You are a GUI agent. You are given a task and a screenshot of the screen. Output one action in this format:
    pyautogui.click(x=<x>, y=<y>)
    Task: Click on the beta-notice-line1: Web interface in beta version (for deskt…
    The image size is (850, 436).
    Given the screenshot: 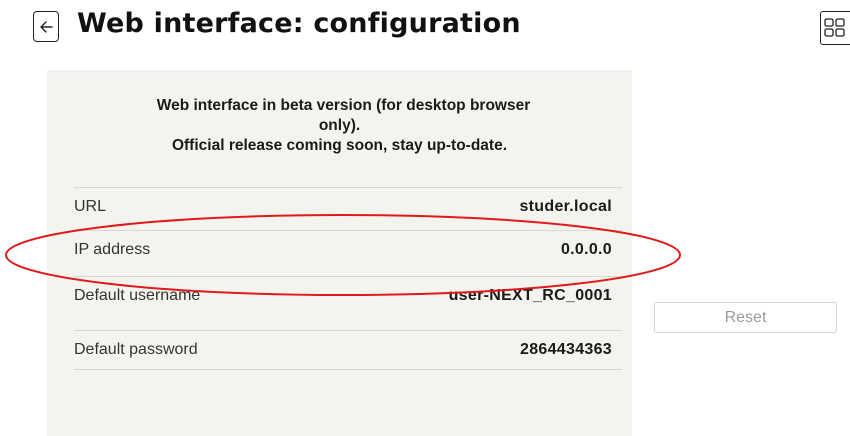 What is the action you would take?
    pyautogui.click(x=343, y=105)
    